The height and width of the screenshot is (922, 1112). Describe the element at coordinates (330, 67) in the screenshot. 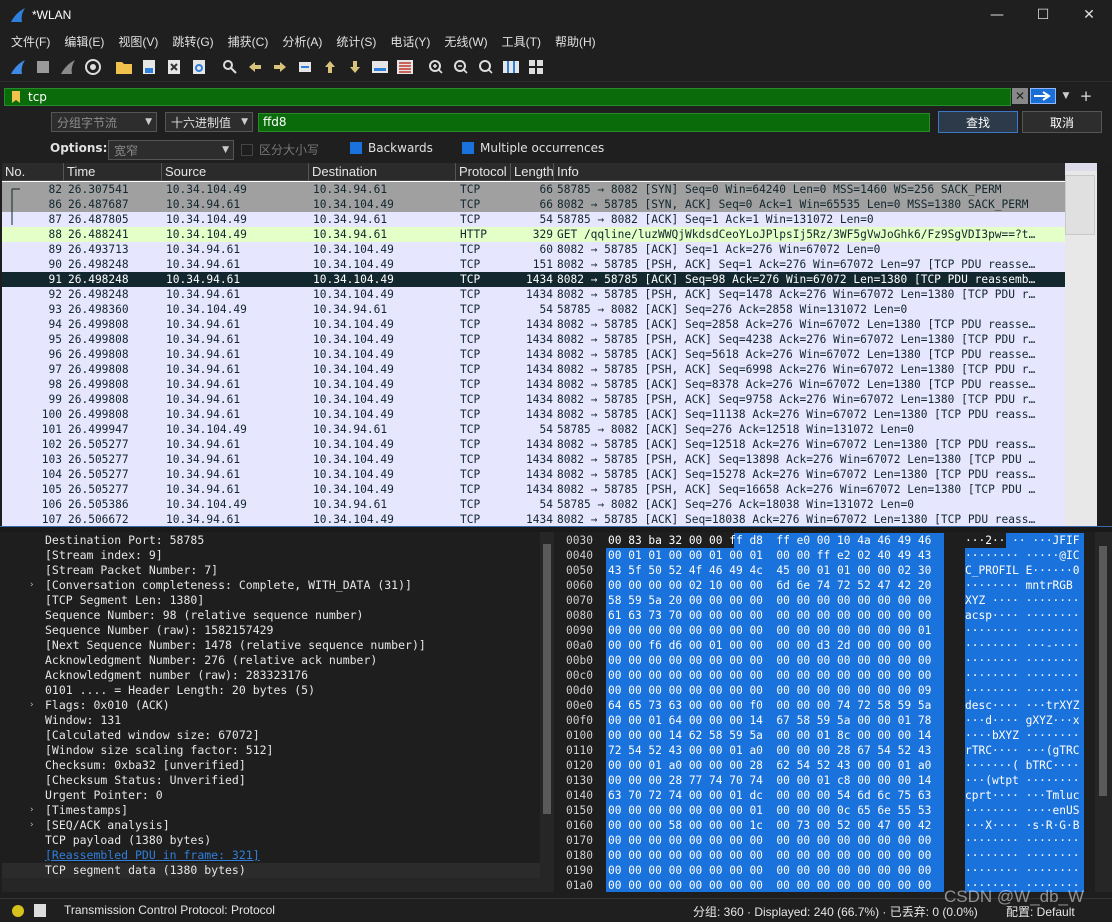

I see `first-packet-icon` at that location.